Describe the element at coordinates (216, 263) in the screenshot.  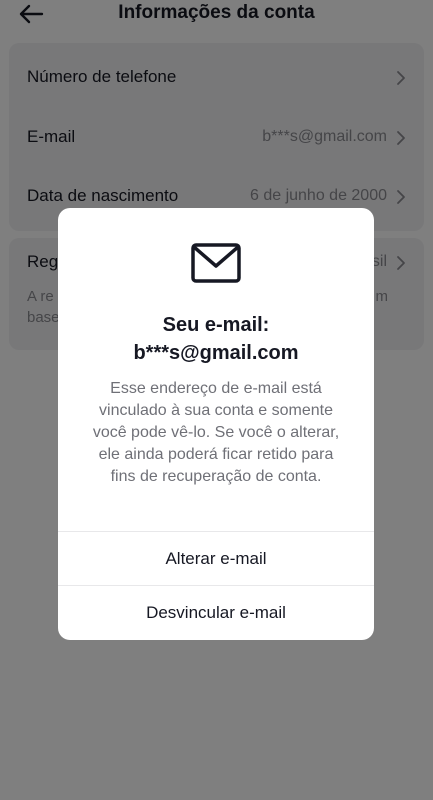
I see `envelope-icon` at that location.